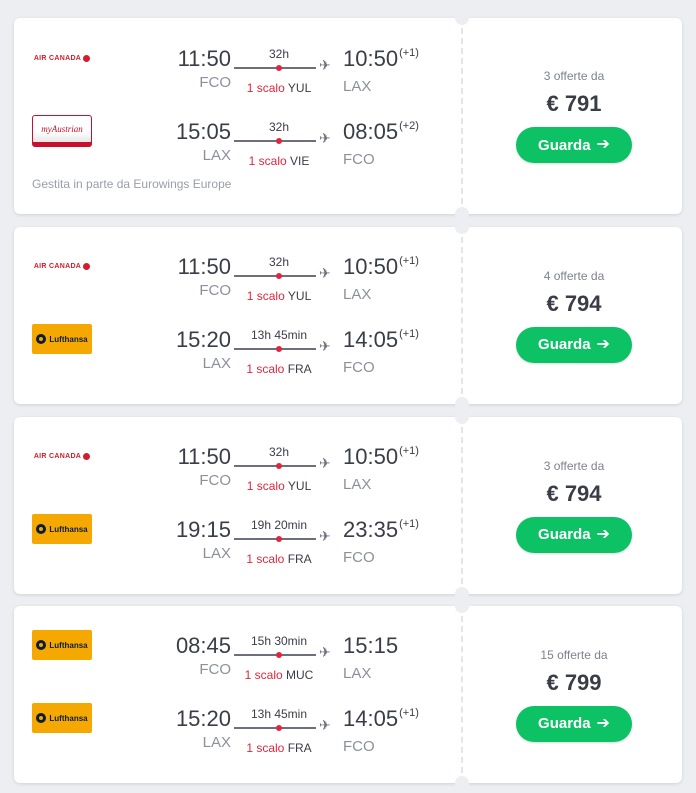 This screenshot has height=793, width=696. I want to click on offers-count: 3 offerte da, so click(574, 76).